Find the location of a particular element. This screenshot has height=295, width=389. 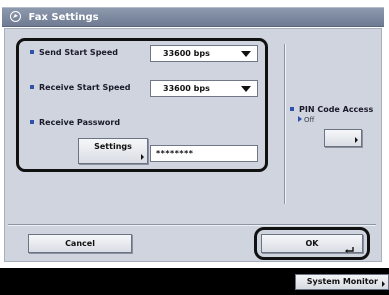

send-start-speed-dropdown: 33600 bps is located at coordinates (204, 53).